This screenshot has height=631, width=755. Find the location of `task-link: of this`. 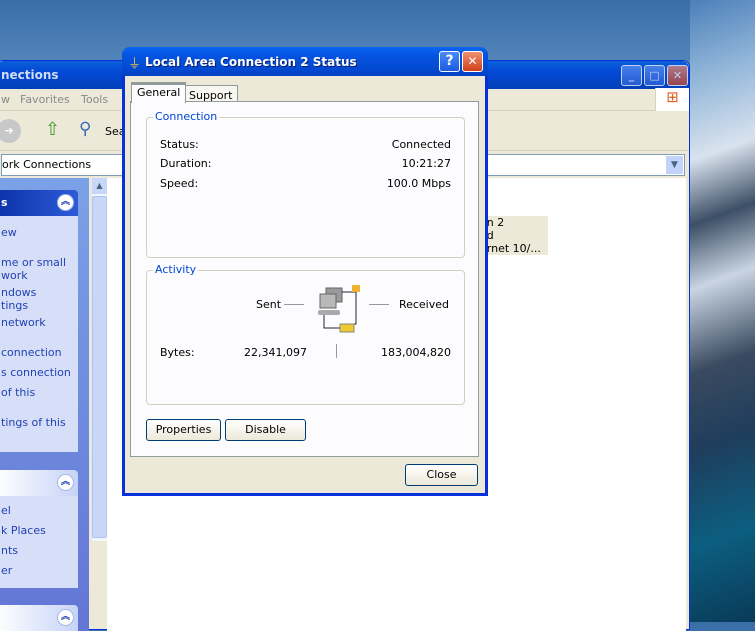

task-link: of this is located at coordinates (18, 392).